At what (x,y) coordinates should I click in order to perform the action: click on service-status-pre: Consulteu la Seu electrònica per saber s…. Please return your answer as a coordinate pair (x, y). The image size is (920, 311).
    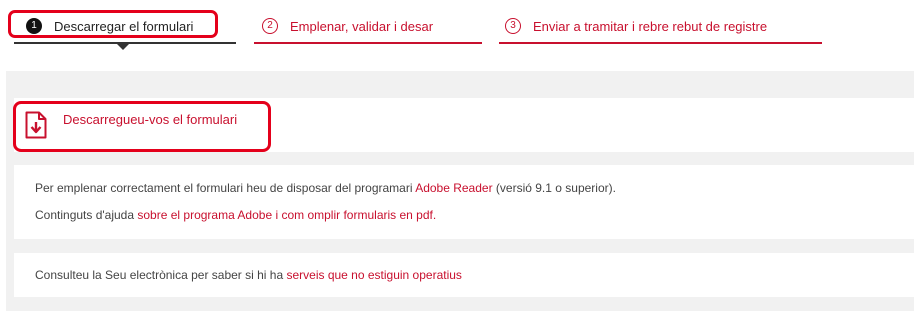
    Looking at the image, I should click on (161, 275).